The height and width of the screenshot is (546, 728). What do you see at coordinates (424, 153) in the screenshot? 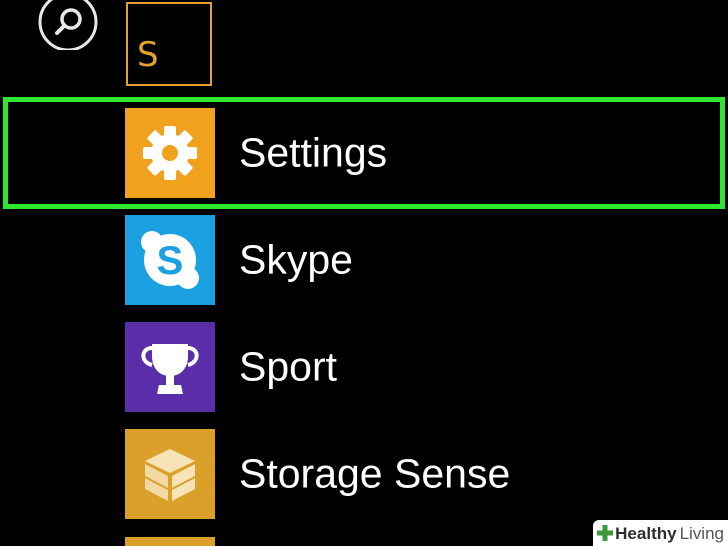
I see `app-item-settings: Settings` at bounding box center [424, 153].